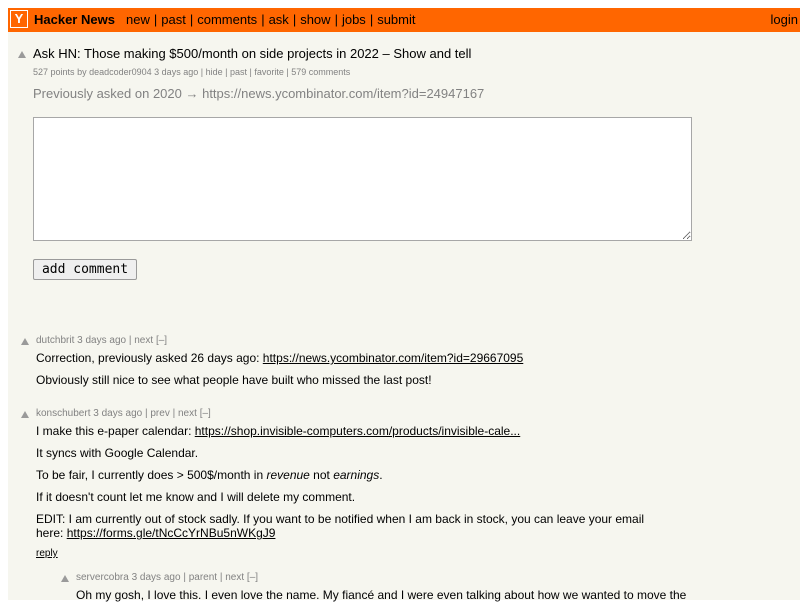  What do you see at coordinates (176, 72) in the screenshot?
I see `story-age-link: 3 days ago` at bounding box center [176, 72].